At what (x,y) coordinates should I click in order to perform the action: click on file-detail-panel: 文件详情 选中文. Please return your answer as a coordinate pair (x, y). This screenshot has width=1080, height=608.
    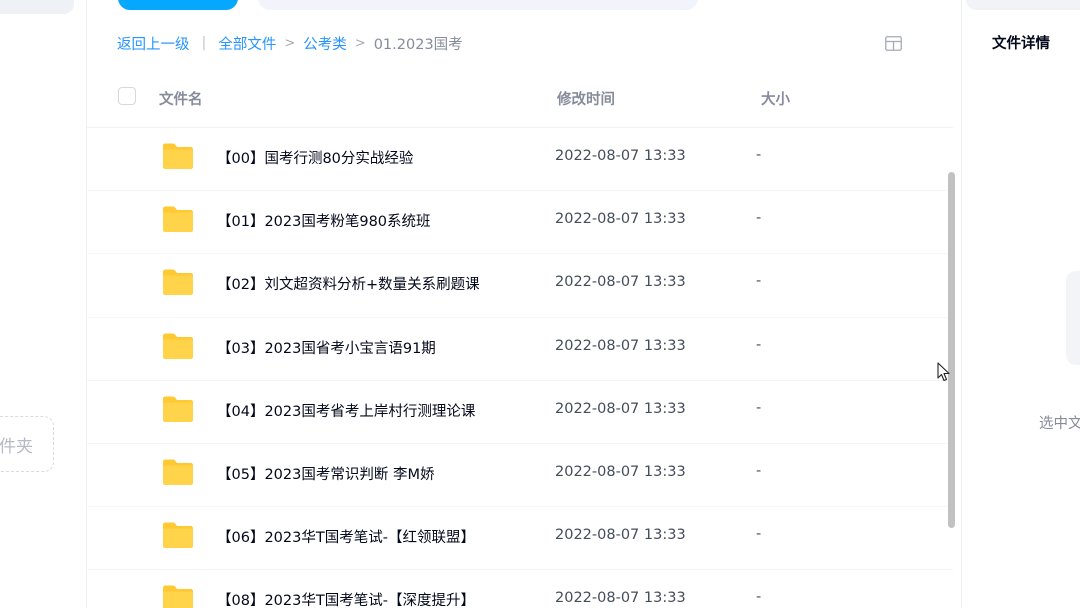
    Looking at the image, I should click on (1020, 304).